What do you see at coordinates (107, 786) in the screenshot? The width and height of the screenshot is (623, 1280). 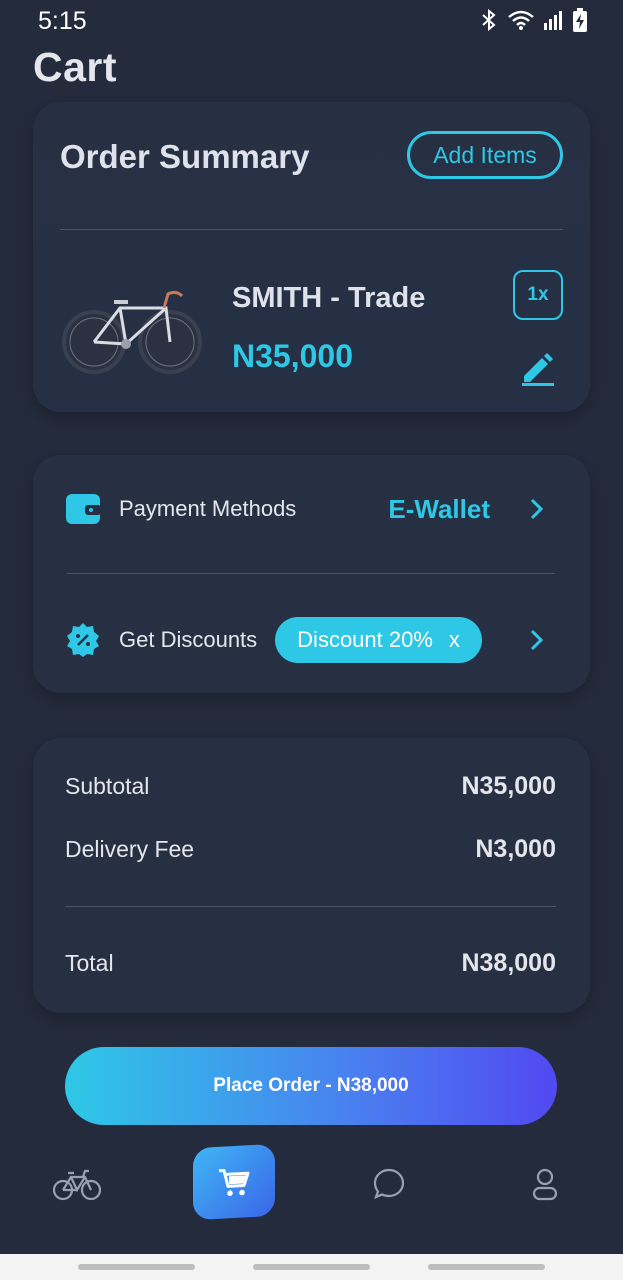 I see `subtotal-label: Subtotal` at bounding box center [107, 786].